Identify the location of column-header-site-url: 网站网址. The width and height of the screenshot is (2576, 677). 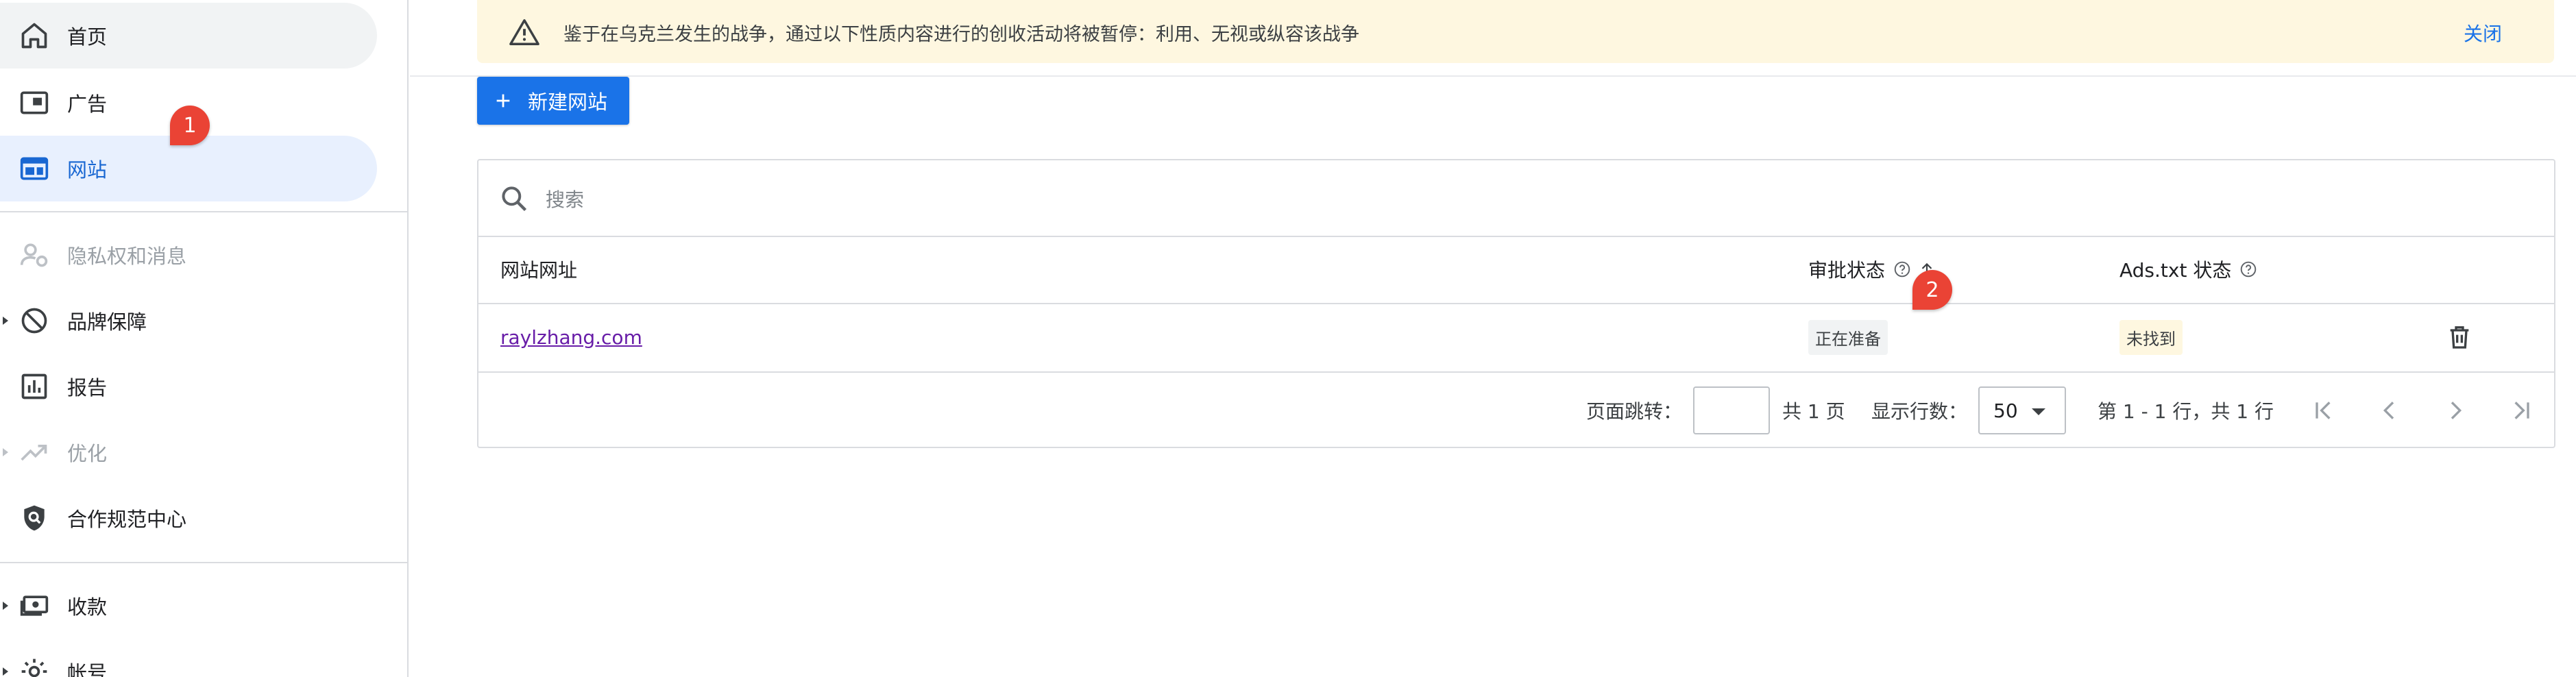
(538, 269).